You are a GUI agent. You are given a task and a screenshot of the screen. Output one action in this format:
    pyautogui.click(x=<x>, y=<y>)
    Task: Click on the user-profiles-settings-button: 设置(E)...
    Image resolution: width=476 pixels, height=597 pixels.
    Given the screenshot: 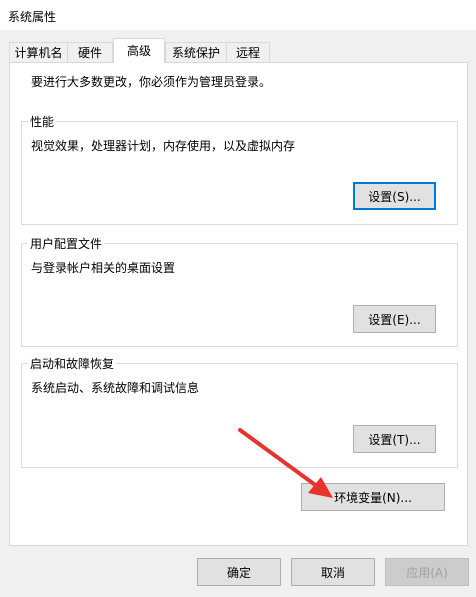 What is the action you would take?
    pyautogui.click(x=394, y=319)
    